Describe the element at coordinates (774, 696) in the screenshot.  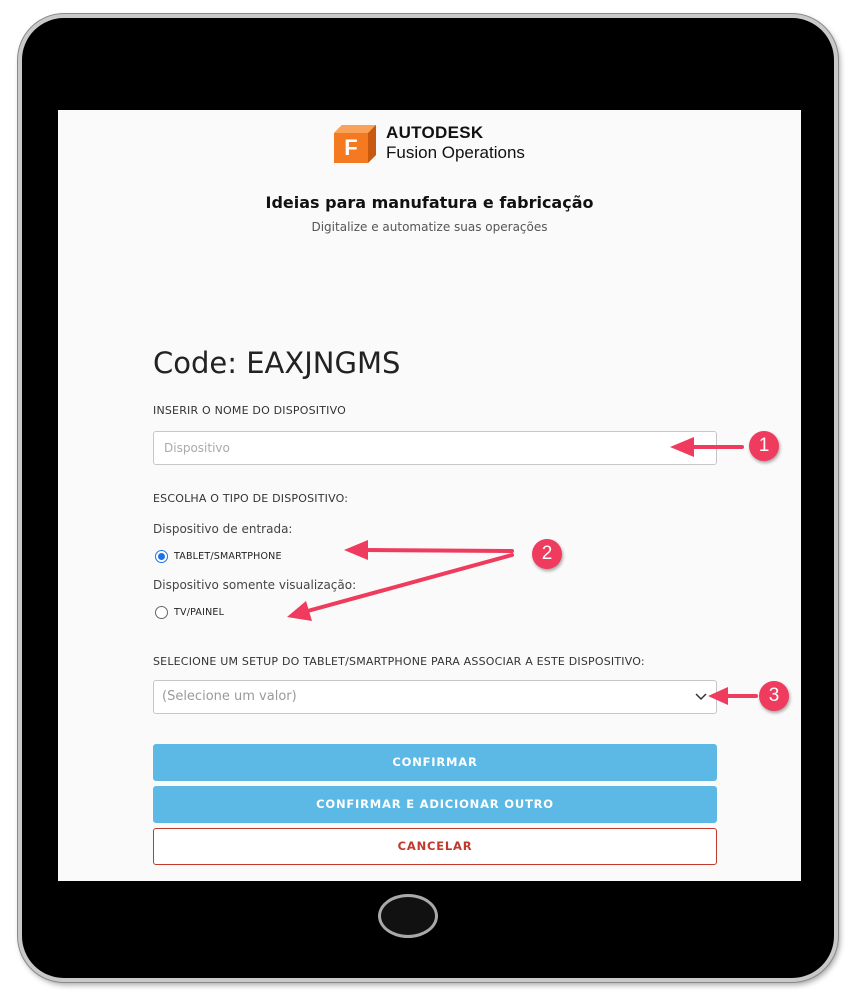
I see `callout-3: 3` at that location.